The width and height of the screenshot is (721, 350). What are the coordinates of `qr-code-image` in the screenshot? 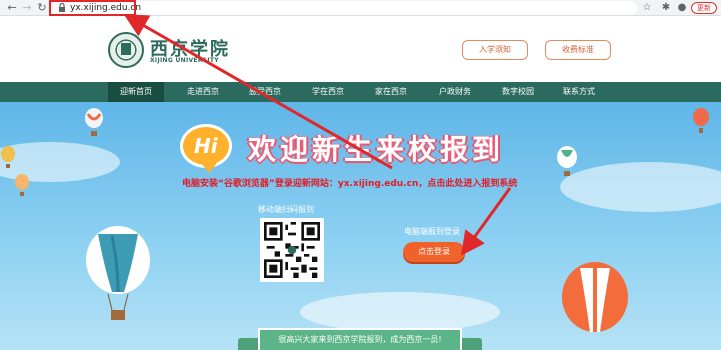 It's located at (292, 250).